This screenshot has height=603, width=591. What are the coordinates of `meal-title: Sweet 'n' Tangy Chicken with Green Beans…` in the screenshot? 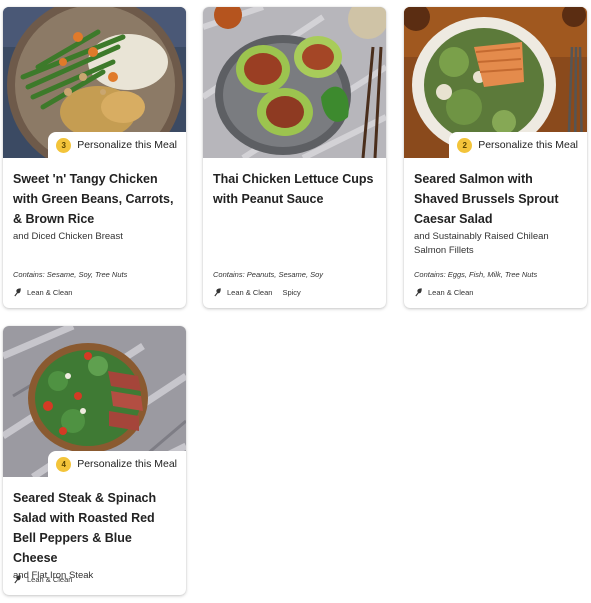 It's located at (94, 199).